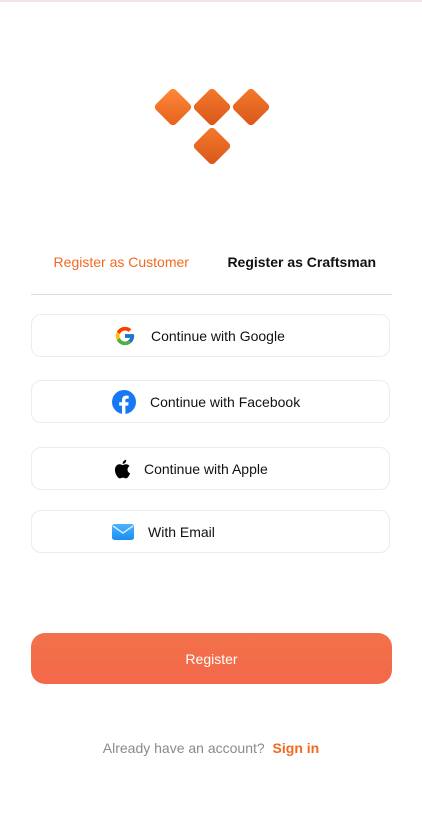 This screenshot has width=422, height=825. Describe the element at coordinates (225, 401) in the screenshot. I see `facebook-button-label: Continue with Facebook` at that location.